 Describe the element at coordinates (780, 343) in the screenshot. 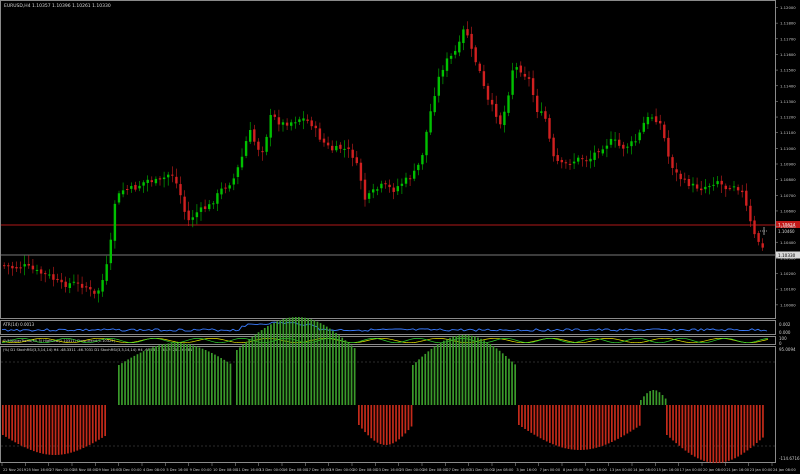

I see `supertrend-axis-bottom: 0` at that location.